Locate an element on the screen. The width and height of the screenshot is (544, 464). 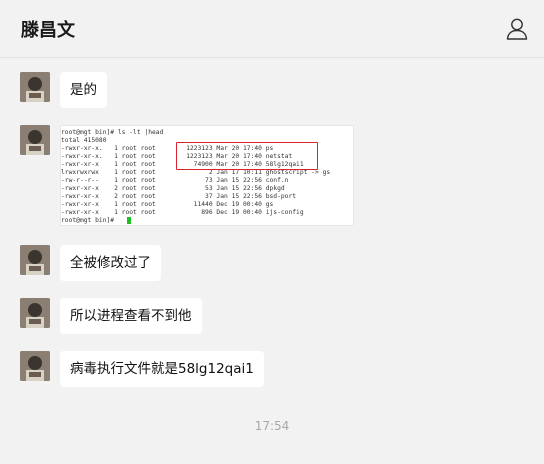
person-outline-icon is located at coordinates (517, 29).